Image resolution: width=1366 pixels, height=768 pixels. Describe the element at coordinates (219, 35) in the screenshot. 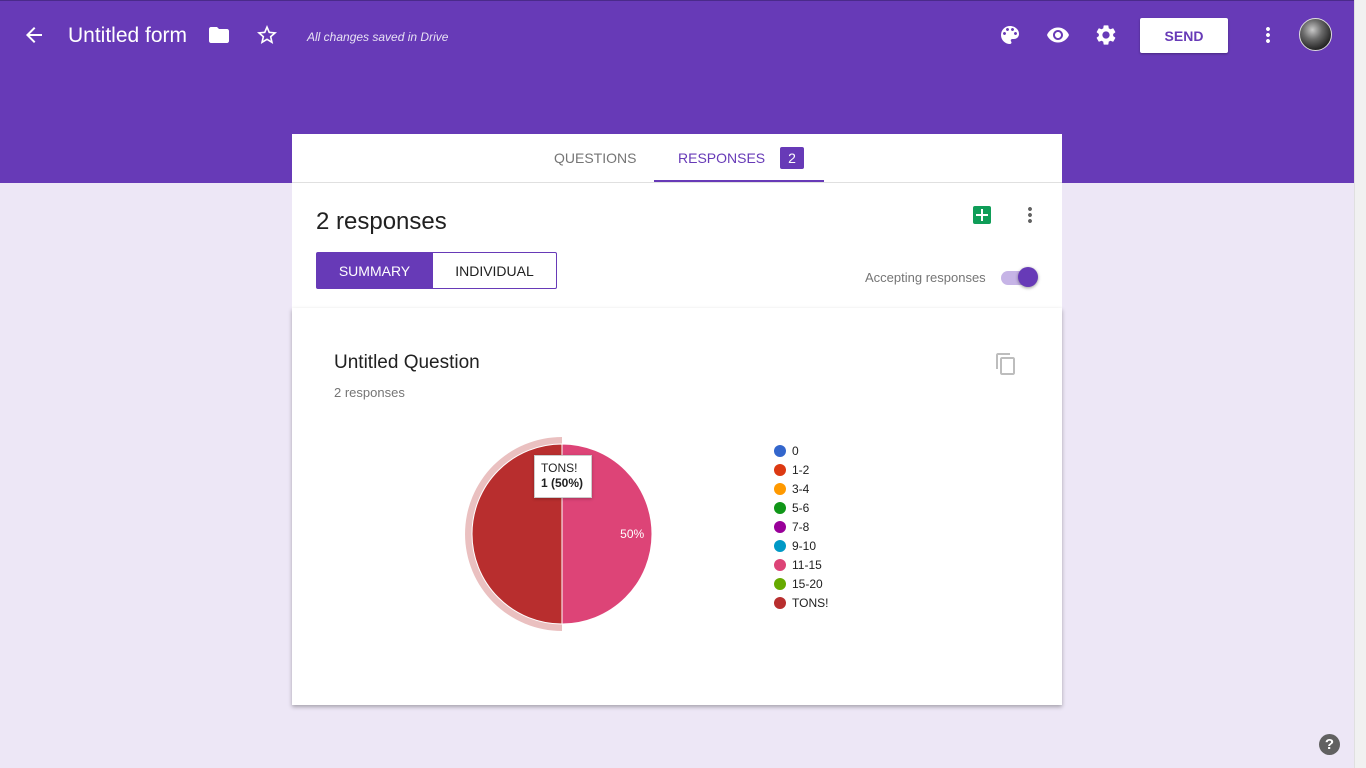

I see `folder-icon` at that location.